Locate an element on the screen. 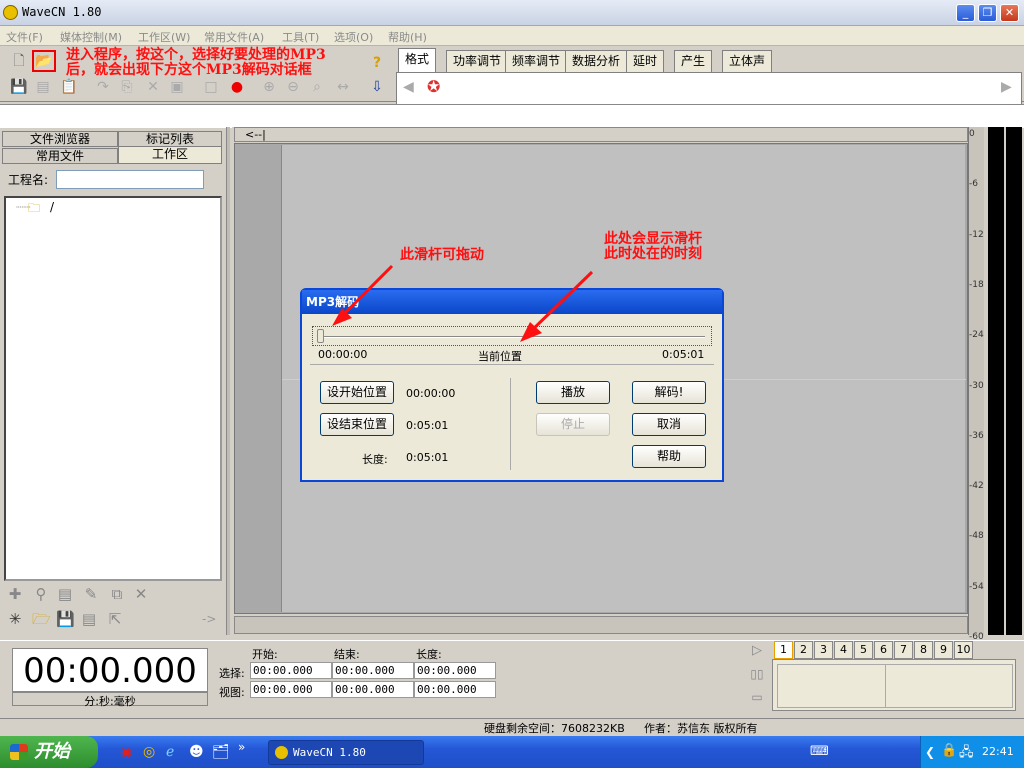 Image resolution: width=1024 pixels, height=768 pixels. quicklaunch-wavecn-icon: ◎ is located at coordinates (149, 752).